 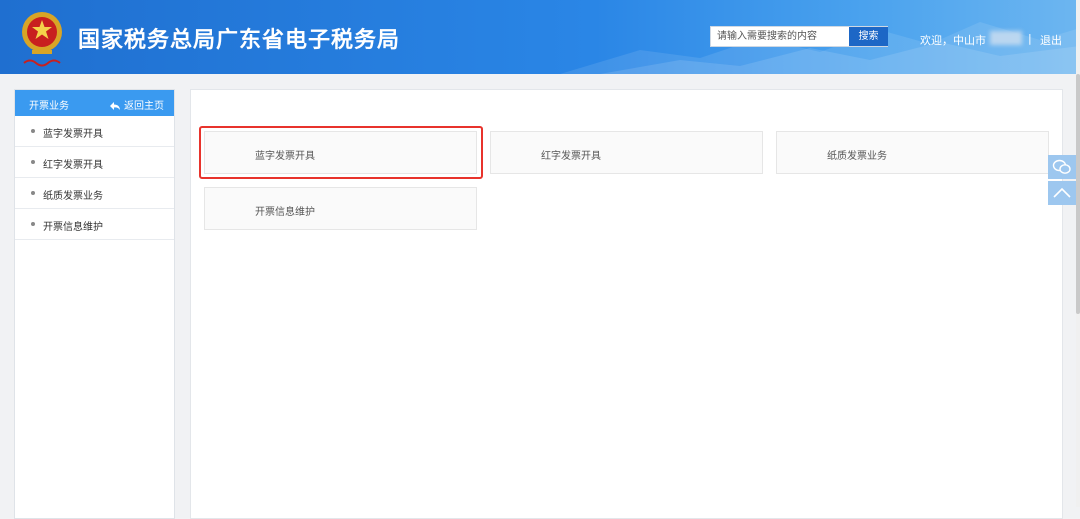 I want to click on sidebar-item-label: 蓝字发票开具, so click(x=73, y=134).